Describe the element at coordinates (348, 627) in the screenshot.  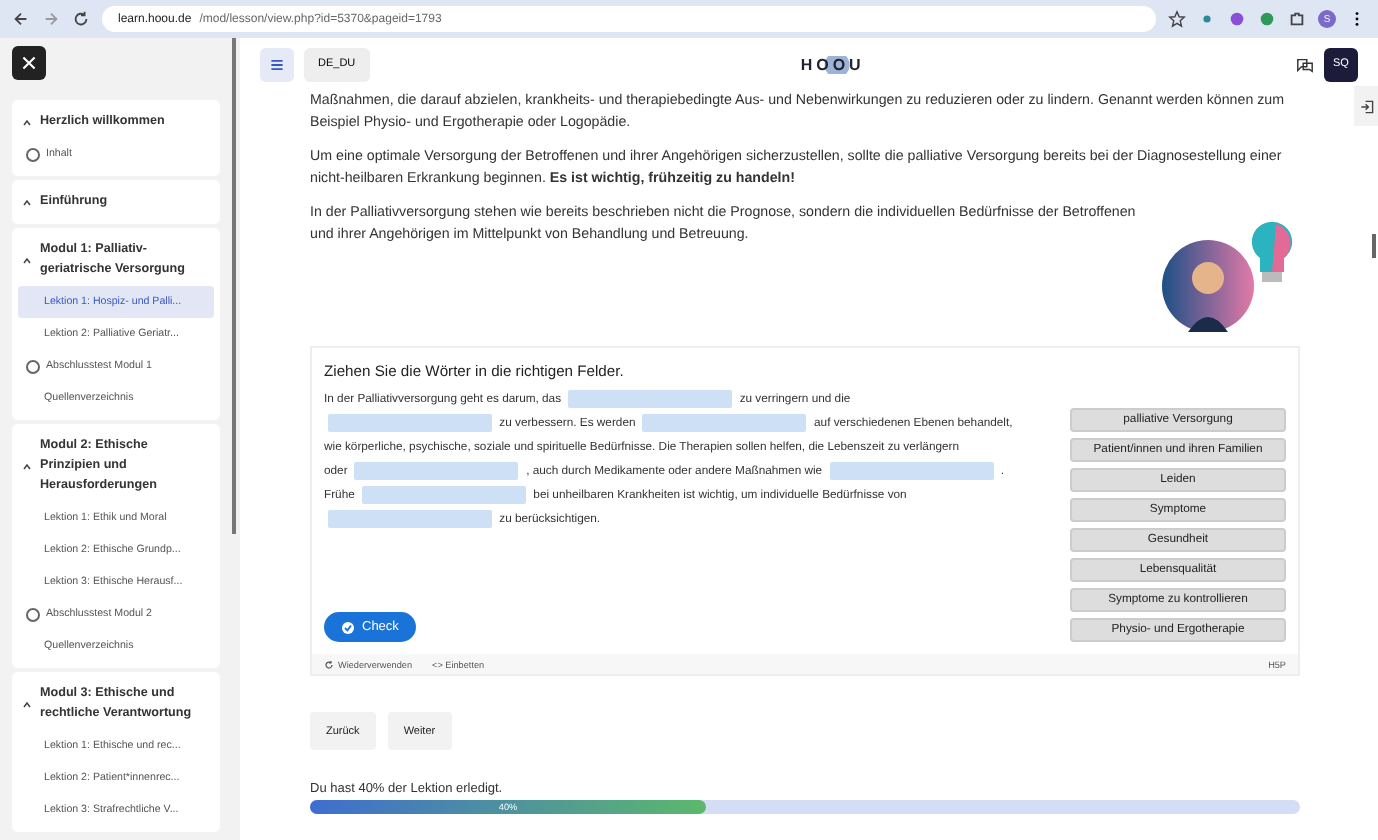
I see `check-icon` at that location.